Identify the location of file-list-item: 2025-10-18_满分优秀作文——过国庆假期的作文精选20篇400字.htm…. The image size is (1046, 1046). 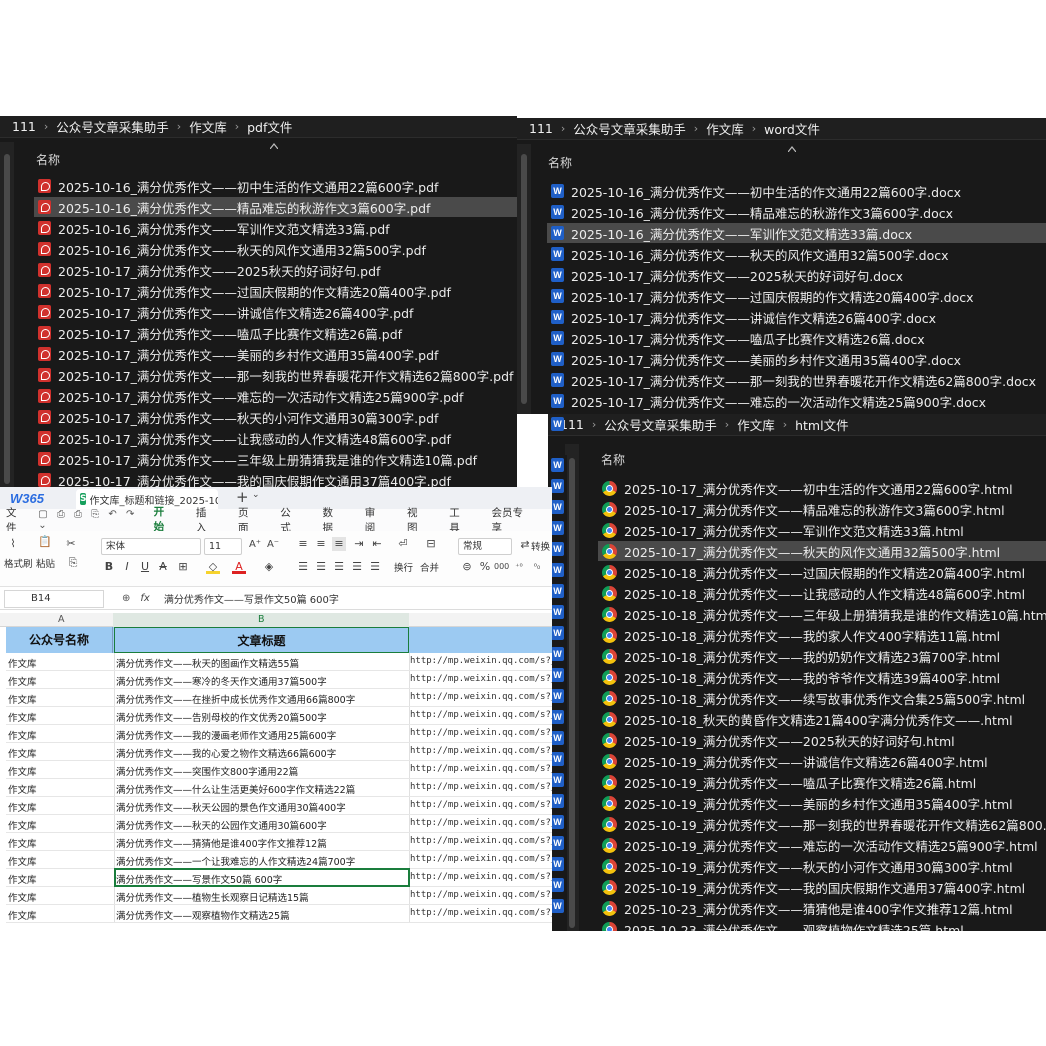
(822, 572).